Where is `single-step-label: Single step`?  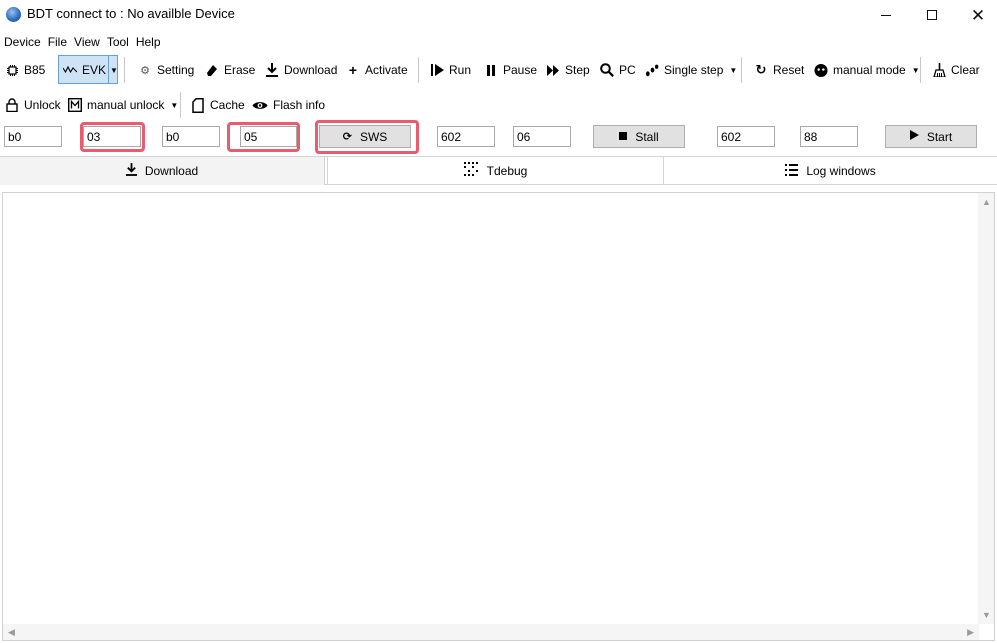 single-step-label: Single step is located at coordinates (694, 70).